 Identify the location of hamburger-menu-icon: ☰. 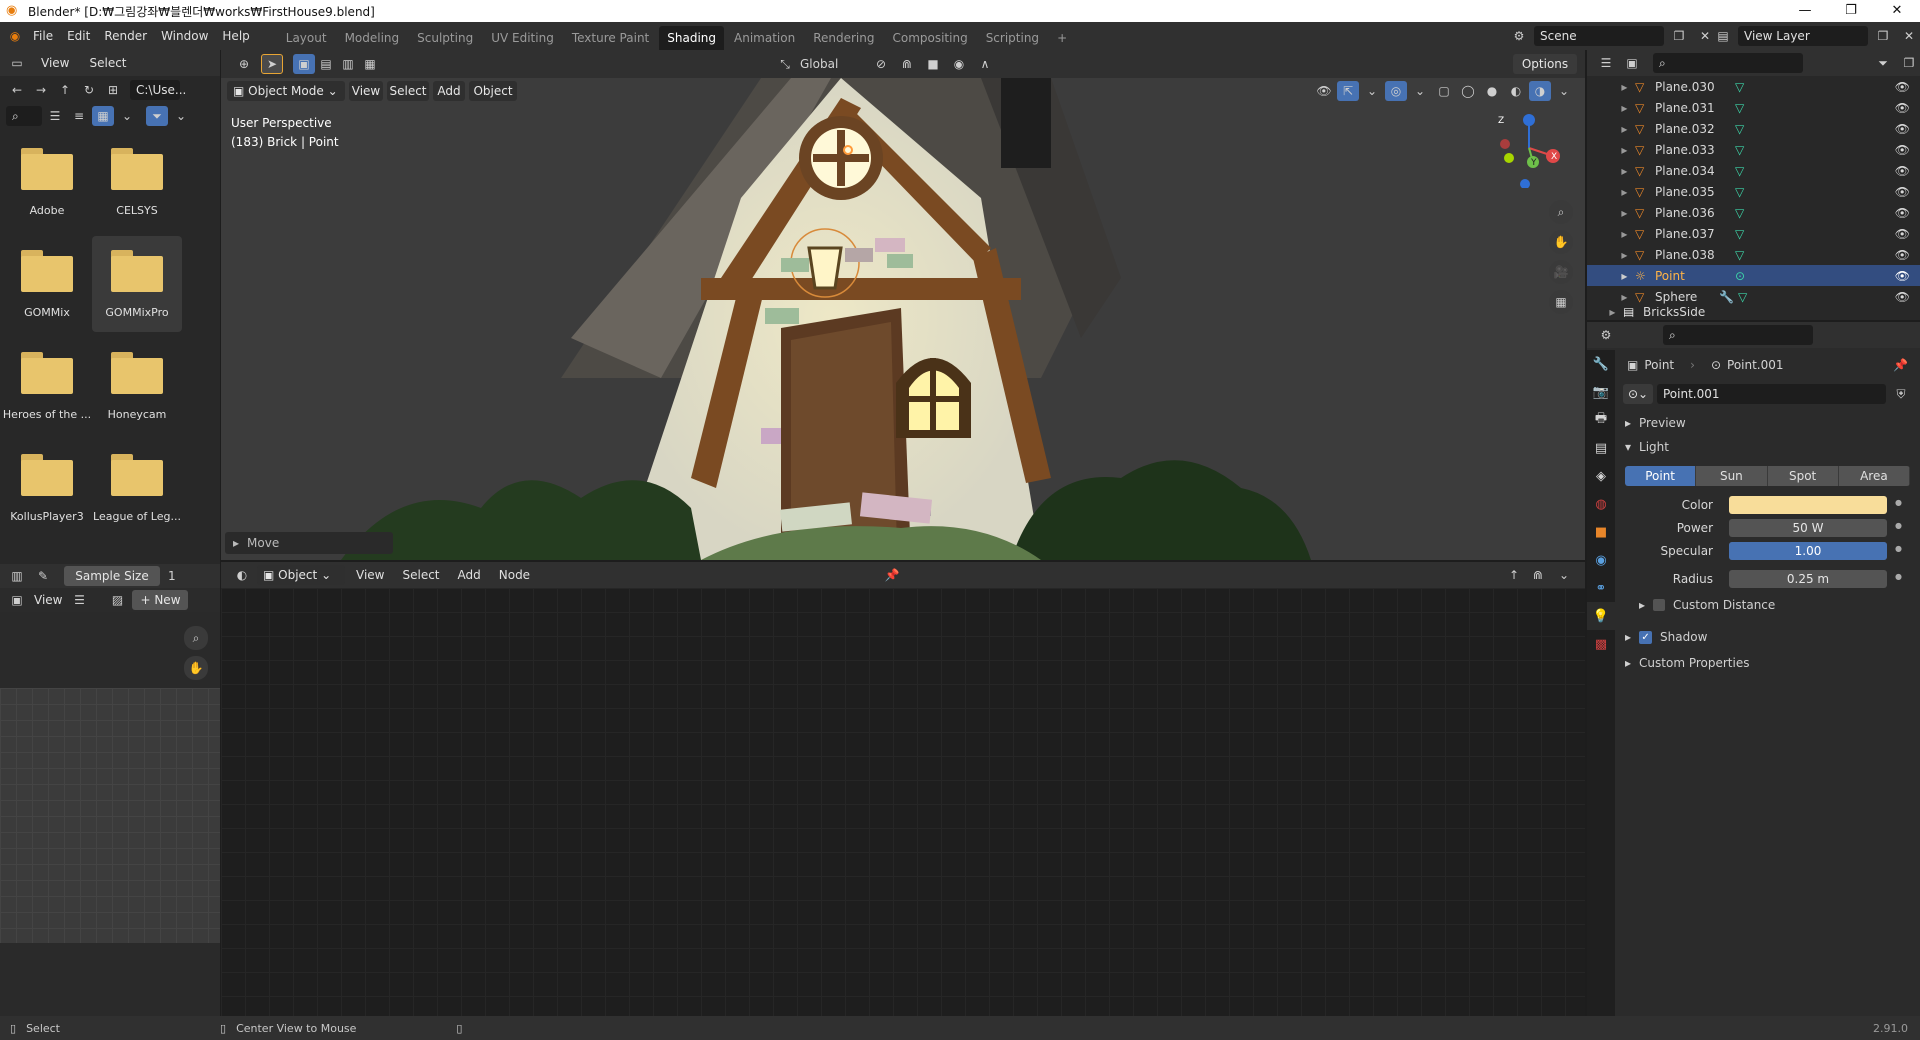
(79, 600).